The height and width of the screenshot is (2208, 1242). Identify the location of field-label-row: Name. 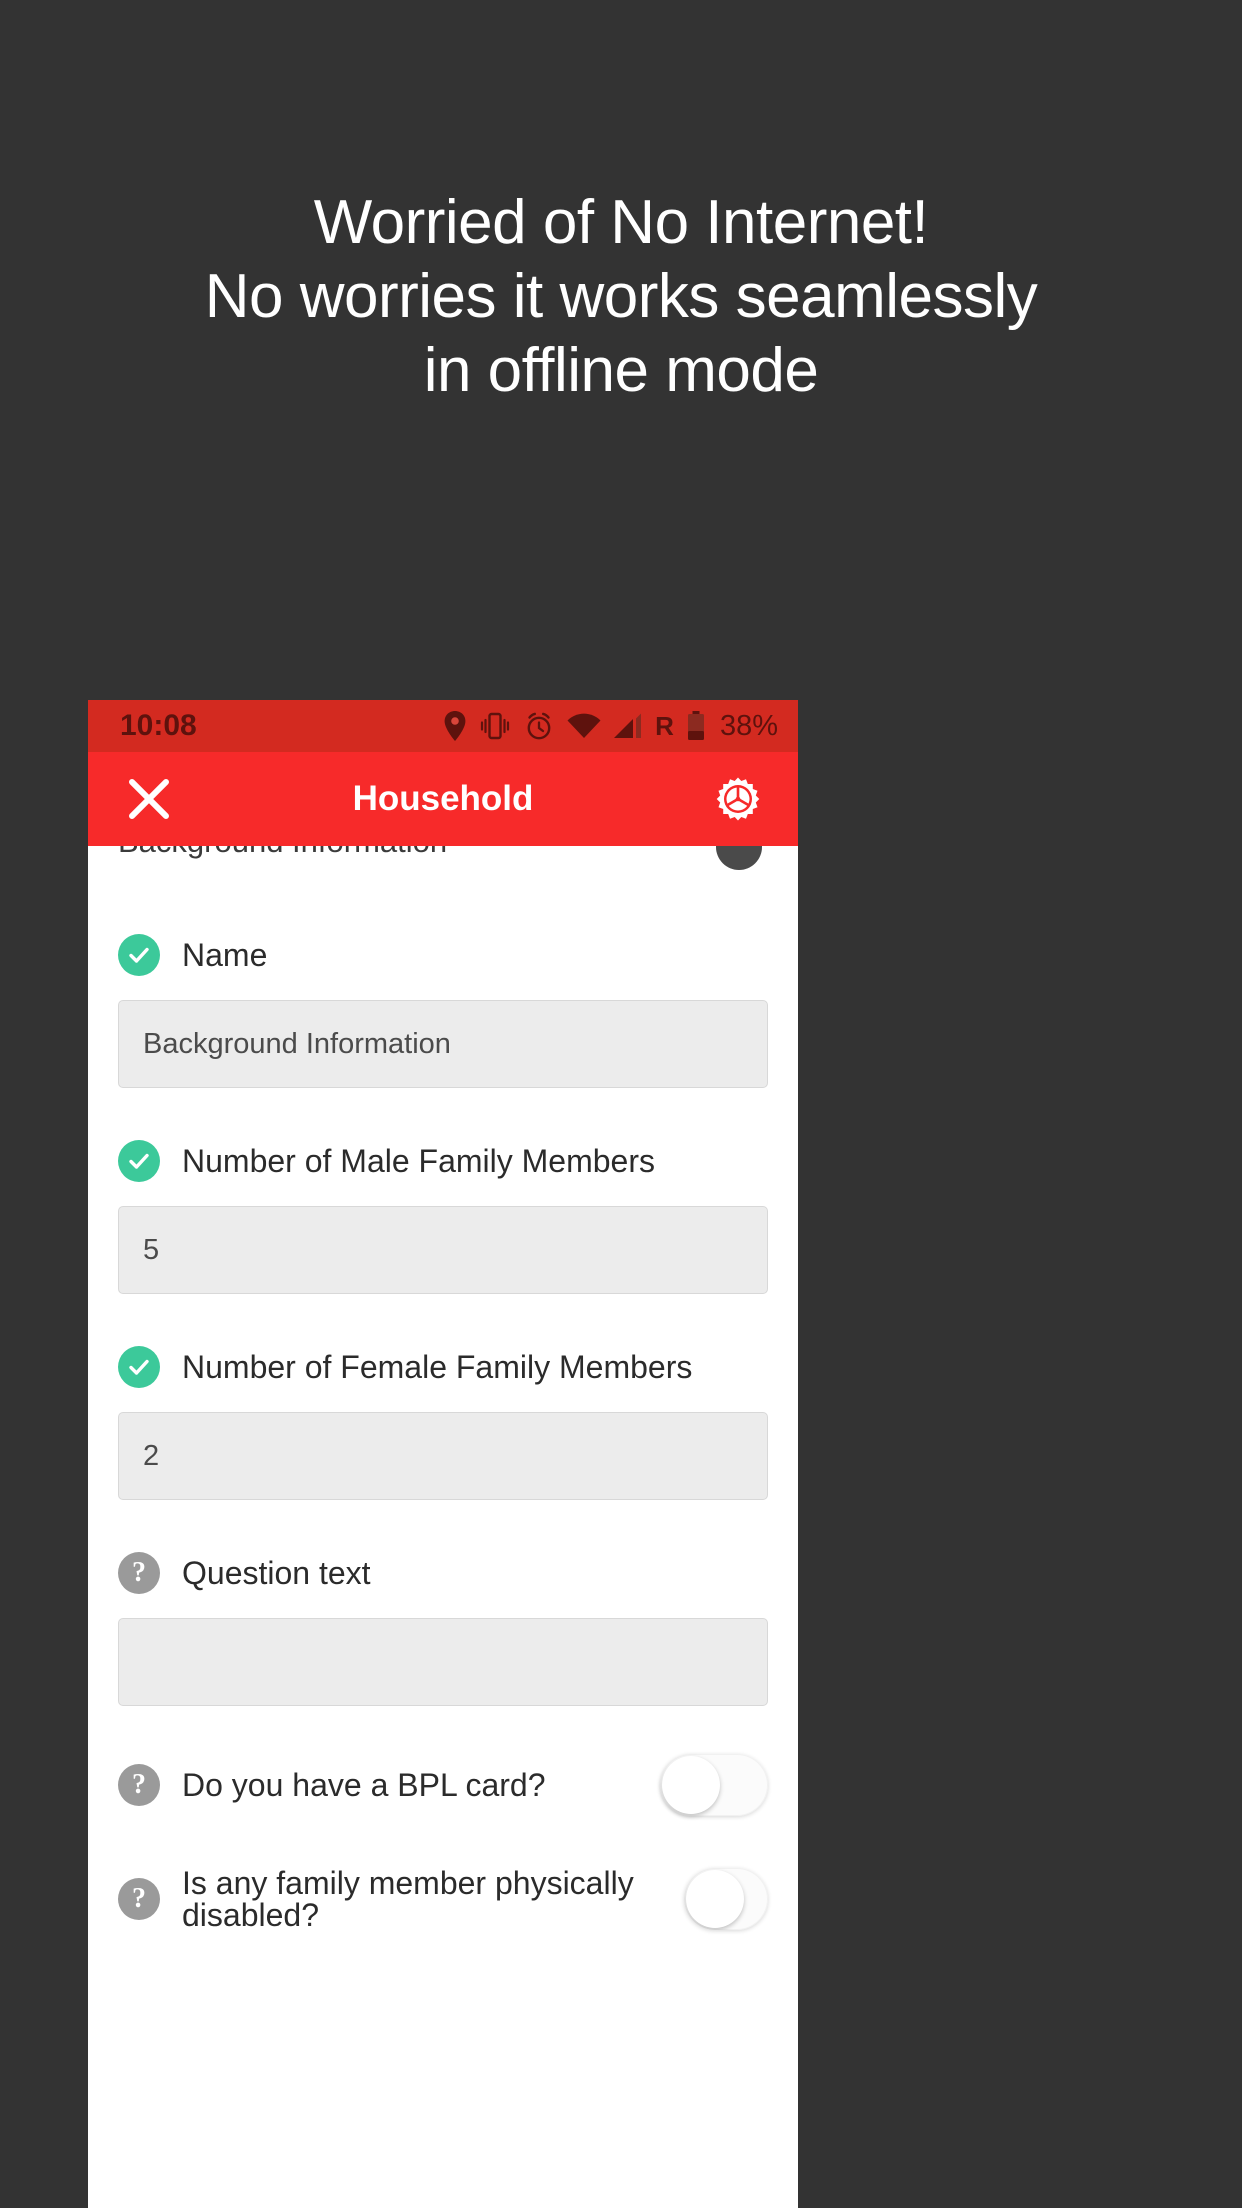
(443, 955).